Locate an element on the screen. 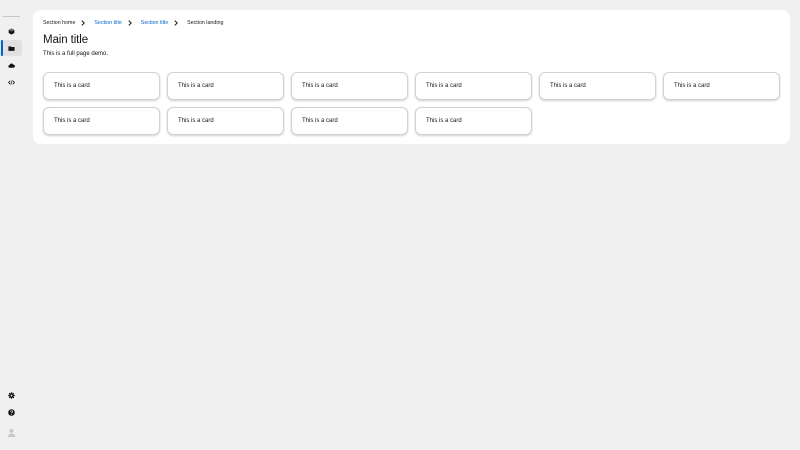  breadcrumb-item-section-1: Section title is located at coordinates (107, 23).